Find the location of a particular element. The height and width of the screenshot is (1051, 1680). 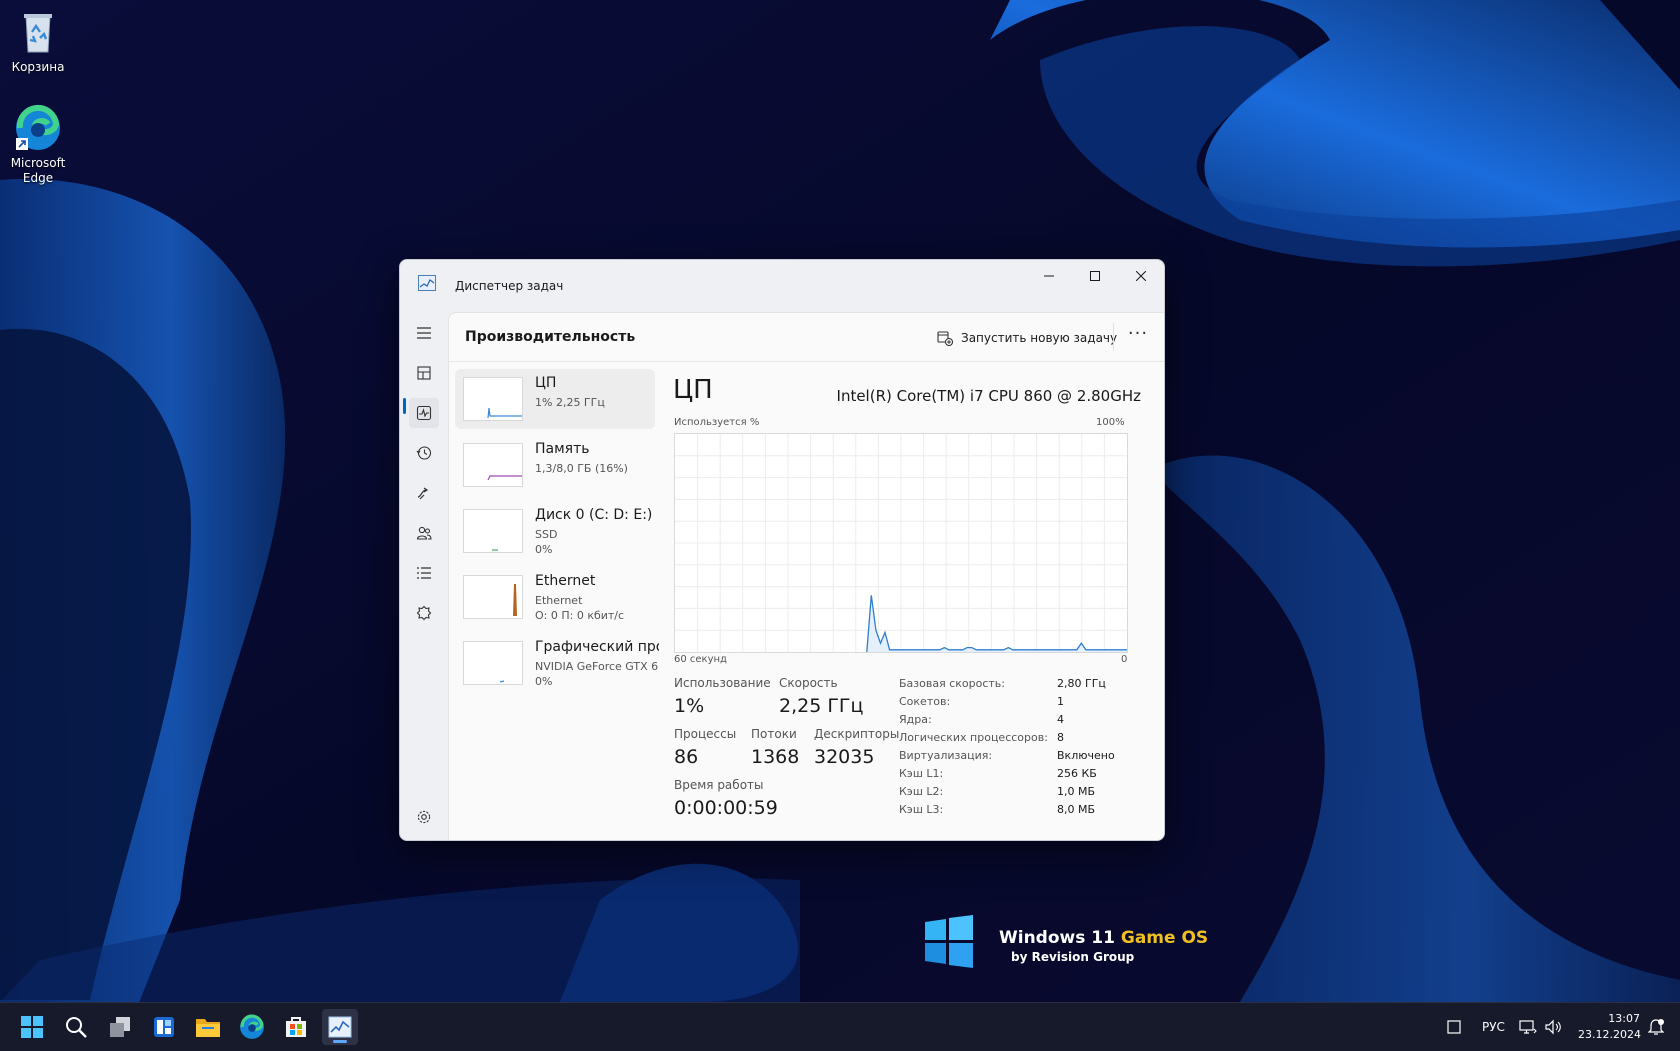

graph-label-time: 60 секунд is located at coordinates (700, 659).